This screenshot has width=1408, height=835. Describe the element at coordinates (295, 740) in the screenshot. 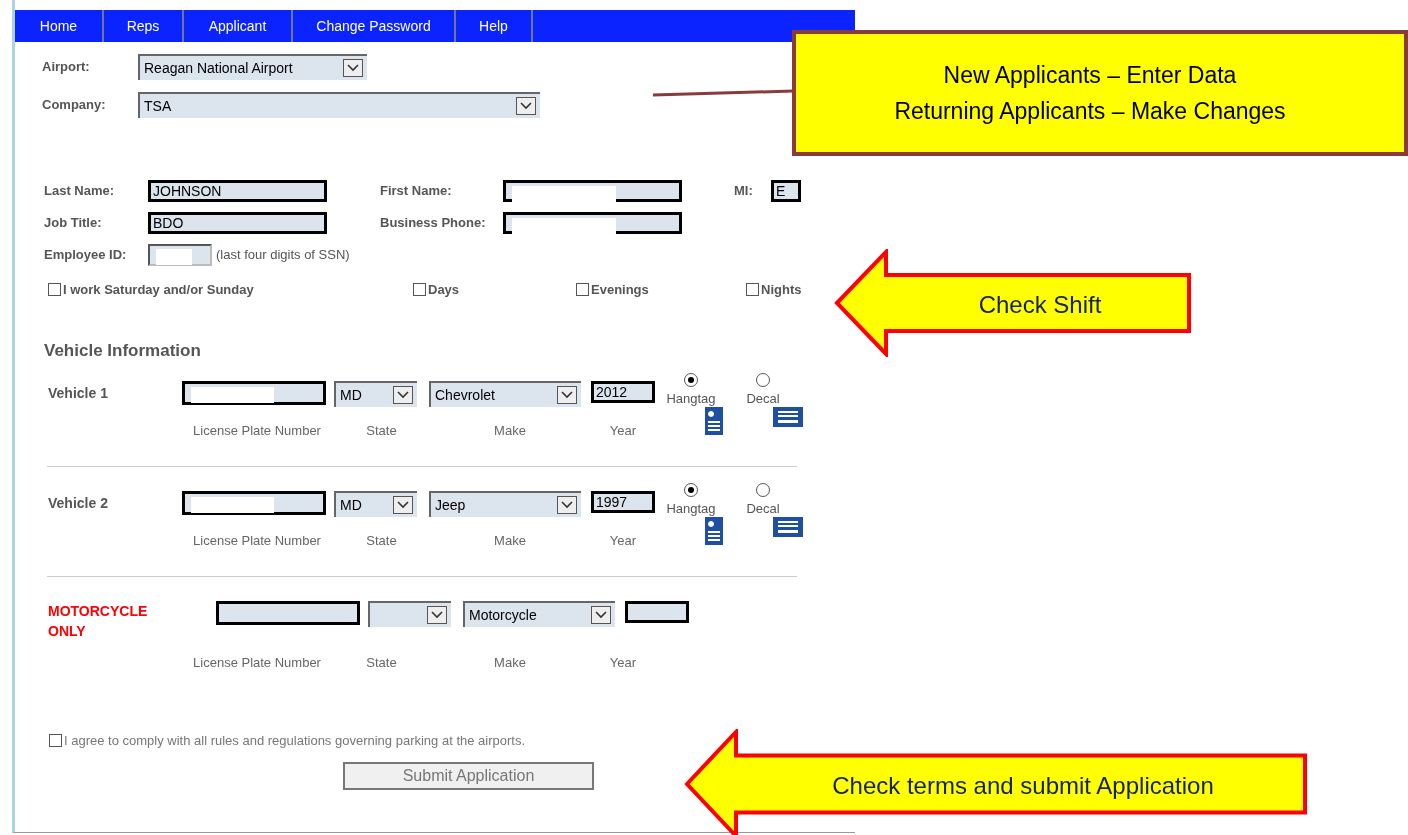

I see `agreement-label: I agree to comply with all rules and regulations governing parking at the airports.` at that location.